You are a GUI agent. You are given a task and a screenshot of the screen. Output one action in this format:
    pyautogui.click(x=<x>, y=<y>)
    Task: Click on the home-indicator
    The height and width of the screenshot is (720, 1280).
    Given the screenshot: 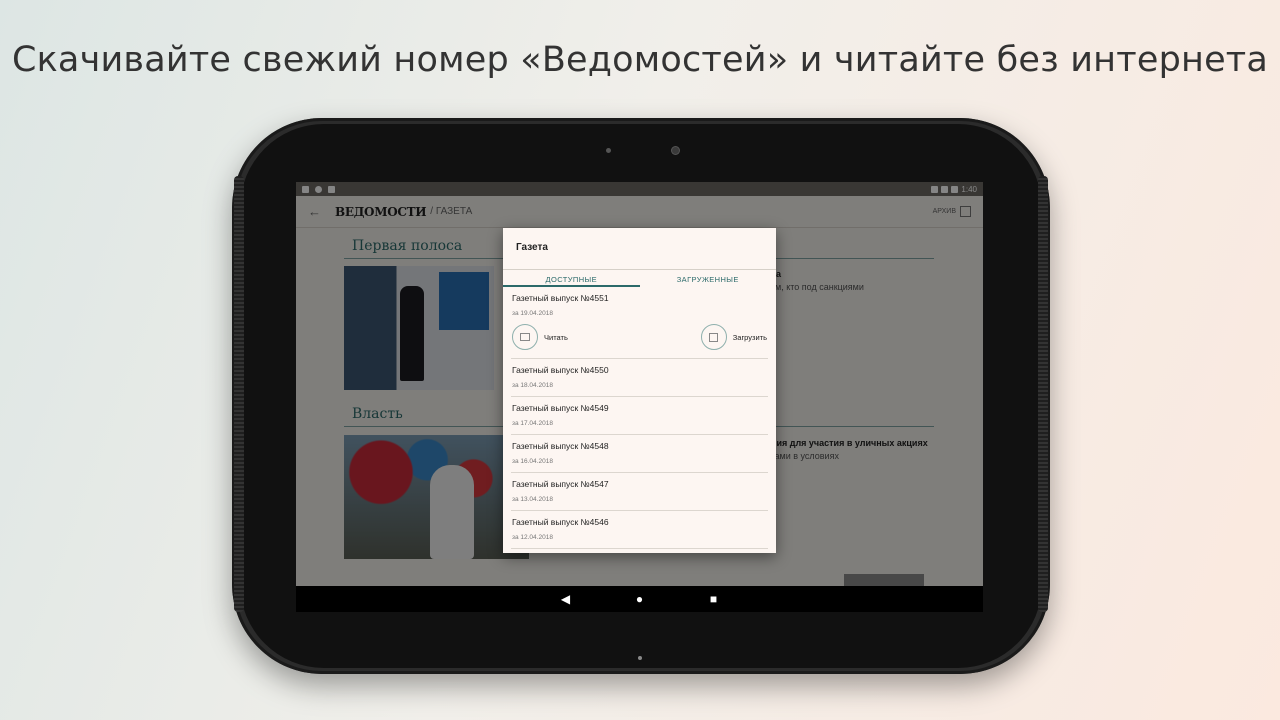 What is the action you would take?
    pyautogui.click(x=640, y=658)
    